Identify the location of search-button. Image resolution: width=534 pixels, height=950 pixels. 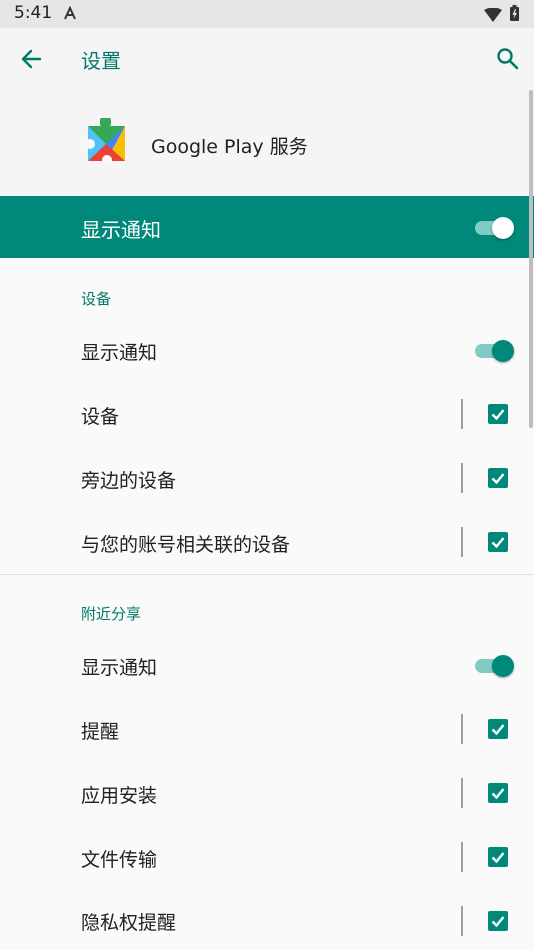
(508, 59).